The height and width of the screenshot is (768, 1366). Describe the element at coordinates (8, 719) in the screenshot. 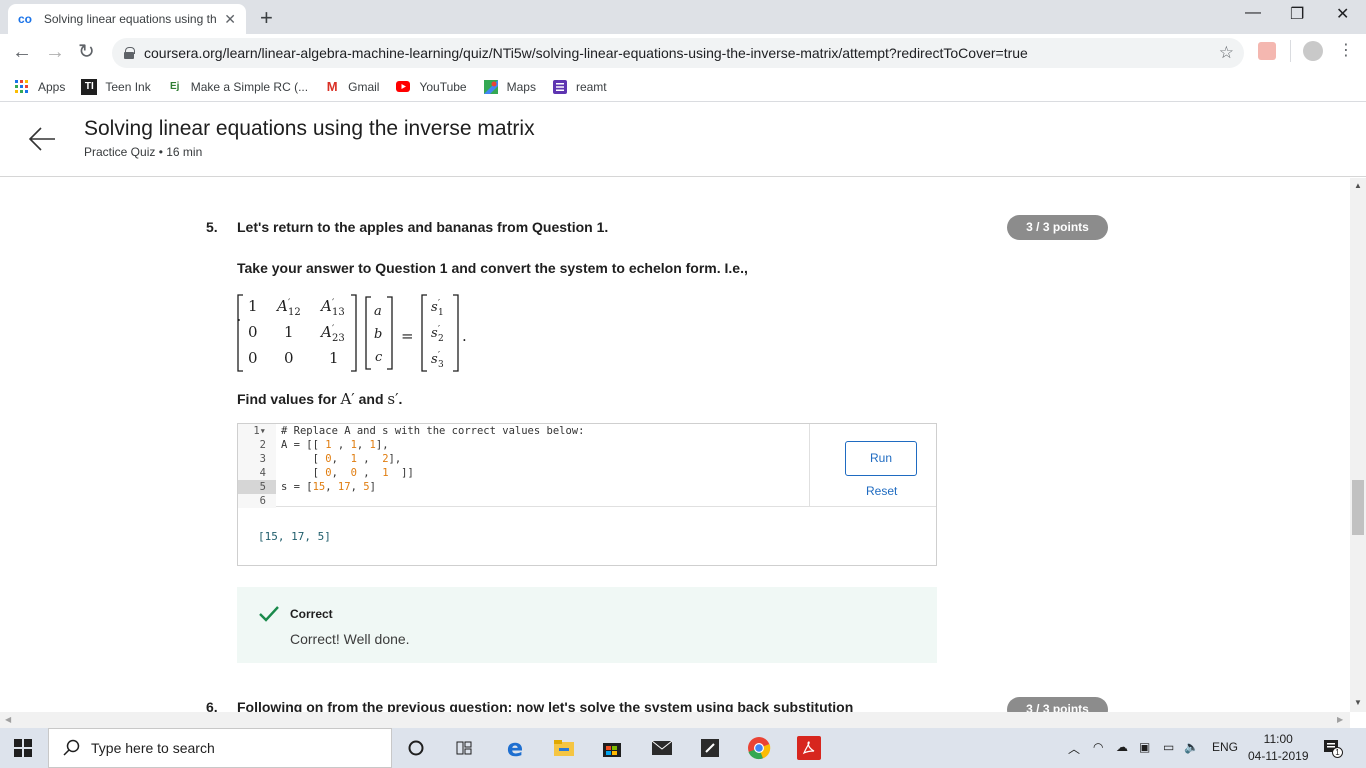

I see `scroll-left-icon: ◀` at that location.